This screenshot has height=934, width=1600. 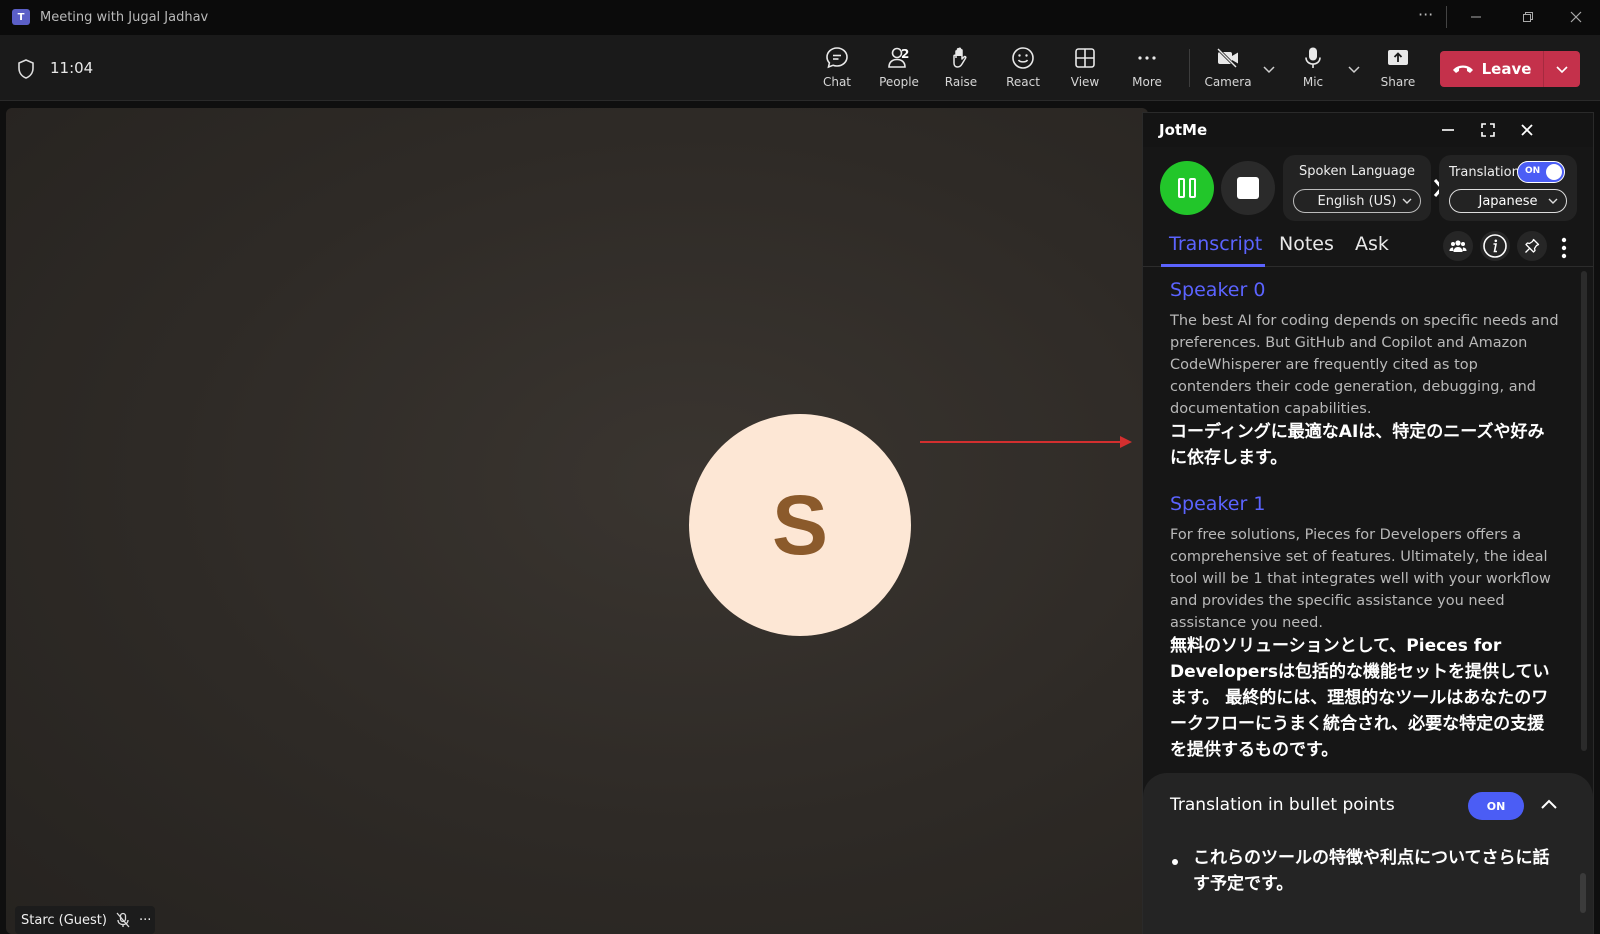 What do you see at coordinates (1554, 172) in the screenshot?
I see `toggle-knob` at bounding box center [1554, 172].